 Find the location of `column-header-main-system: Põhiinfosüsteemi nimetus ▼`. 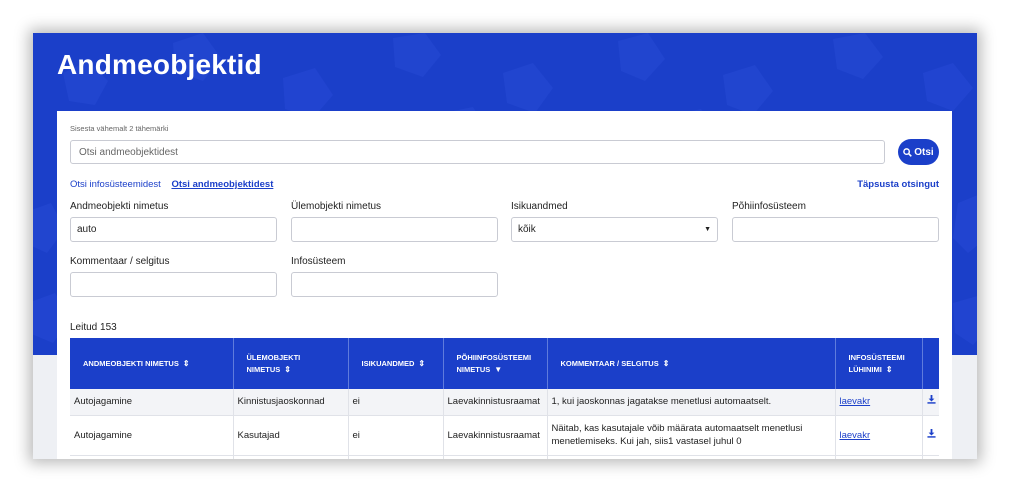

column-header-main-system: Põhiinfosüsteemi nimetus ▼ is located at coordinates (495, 363).